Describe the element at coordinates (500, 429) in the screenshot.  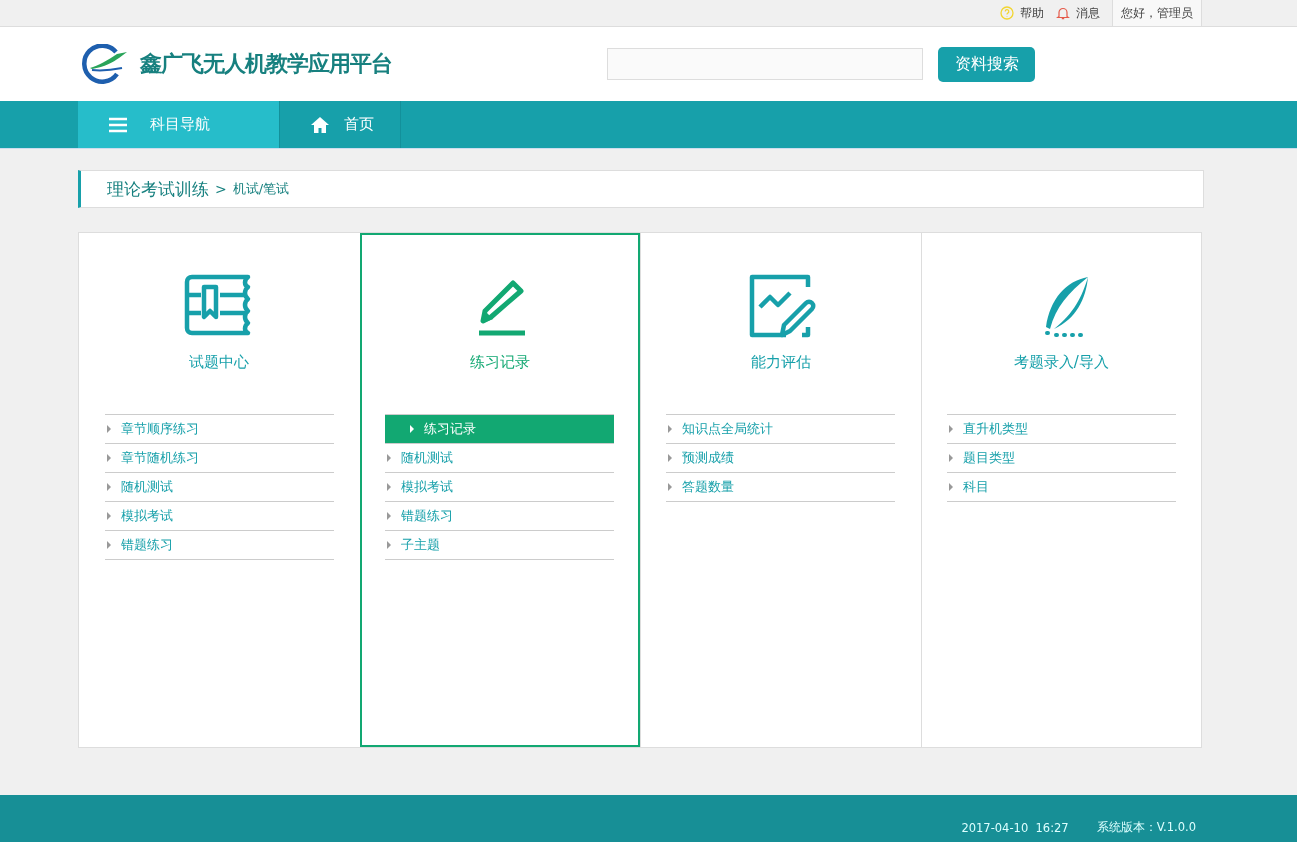
I see `menu-item: 练习记录` at that location.